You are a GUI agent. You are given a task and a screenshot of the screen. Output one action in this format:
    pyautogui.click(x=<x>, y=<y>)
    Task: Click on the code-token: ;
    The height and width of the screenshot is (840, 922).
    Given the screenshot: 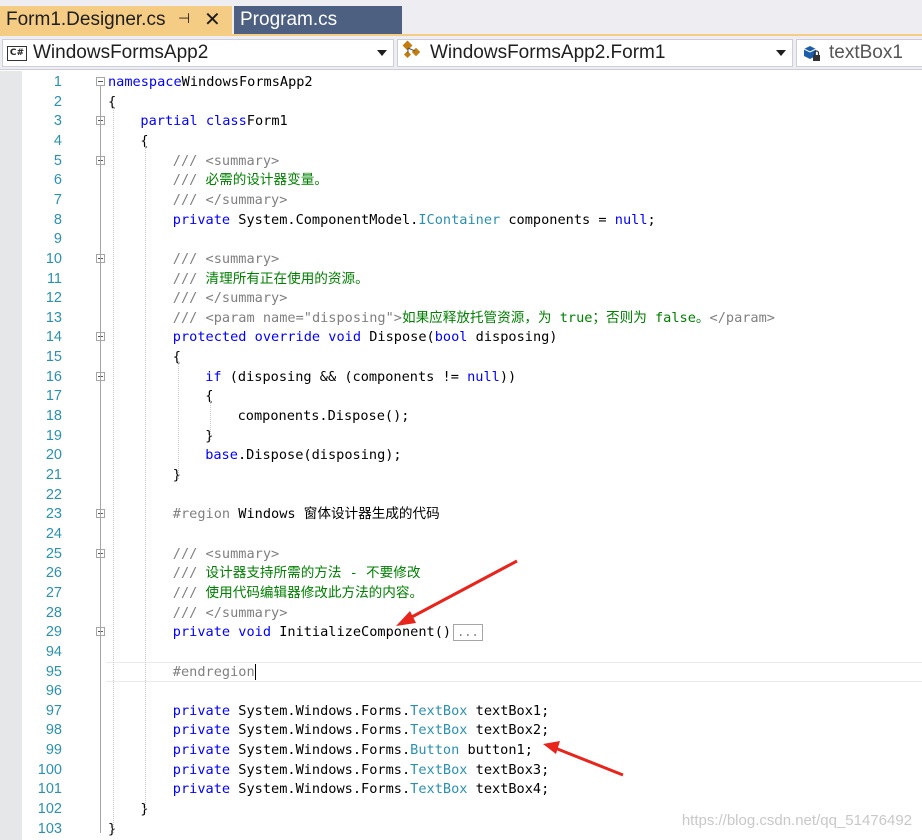 What is the action you would take?
    pyautogui.click(x=651, y=219)
    